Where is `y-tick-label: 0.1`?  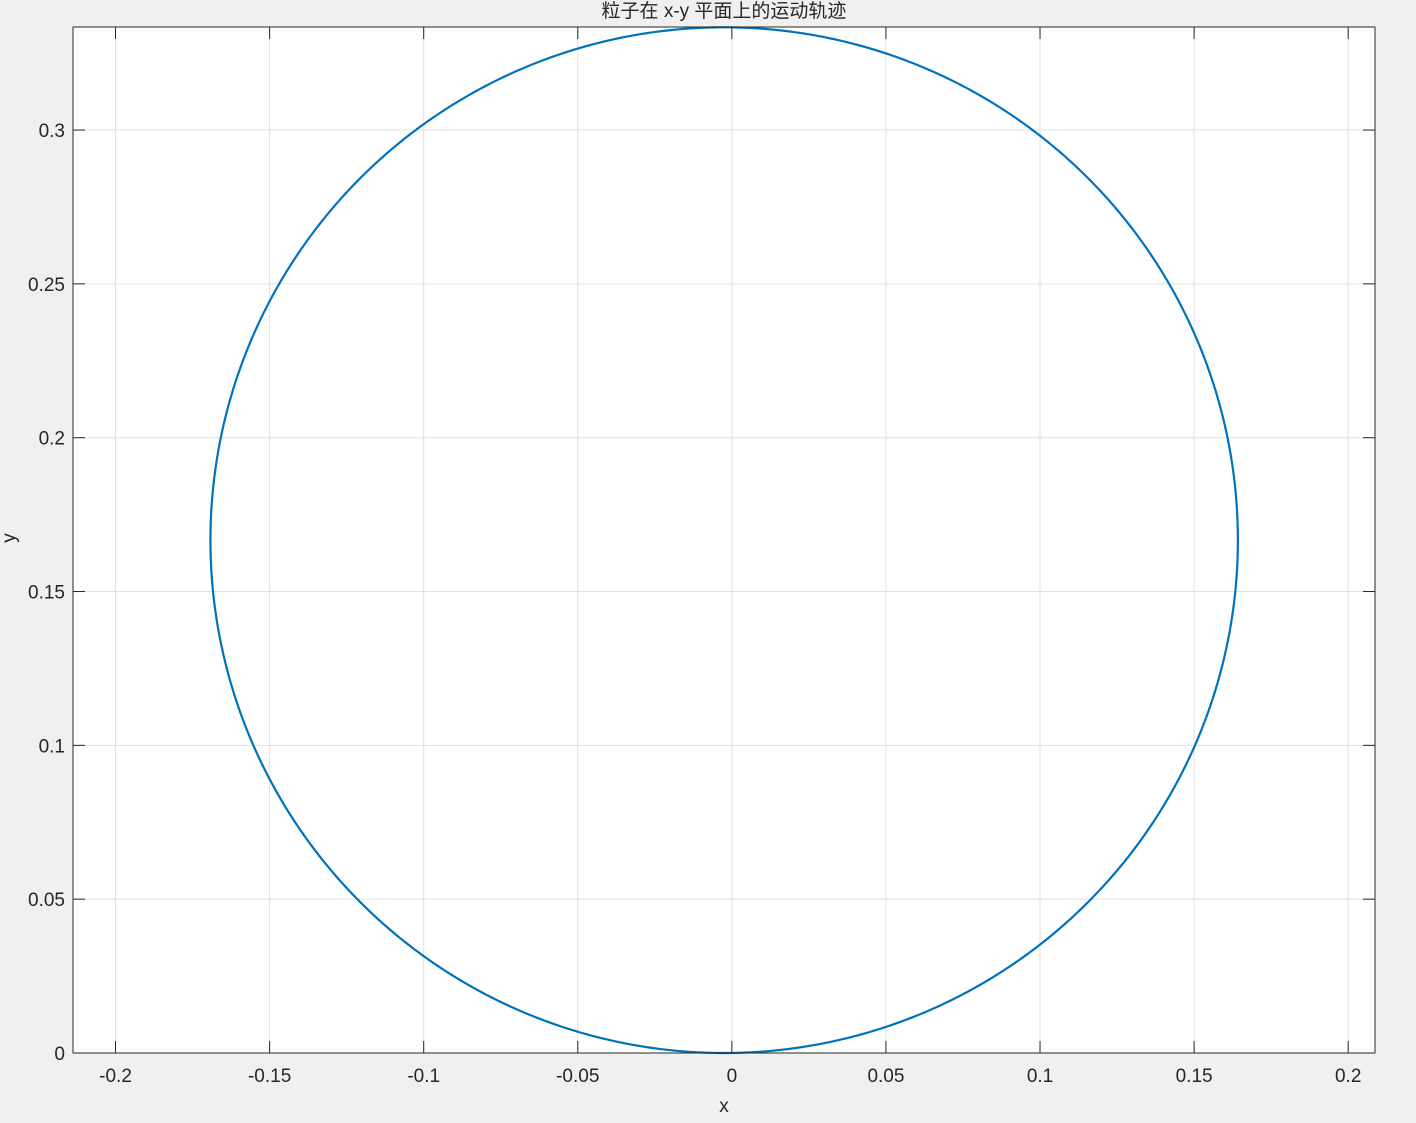 y-tick-label: 0.1 is located at coordinates (52, 746).